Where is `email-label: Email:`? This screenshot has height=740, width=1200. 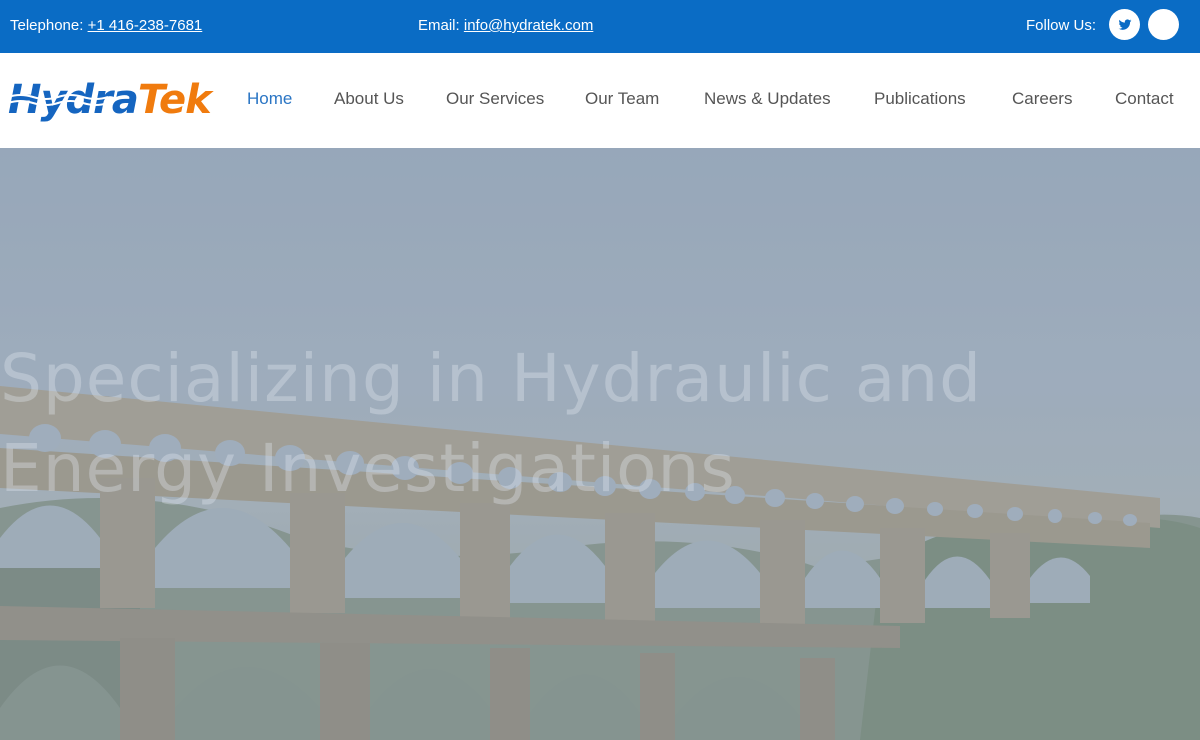 email-label: Email: is located at coordinates (439, 25).